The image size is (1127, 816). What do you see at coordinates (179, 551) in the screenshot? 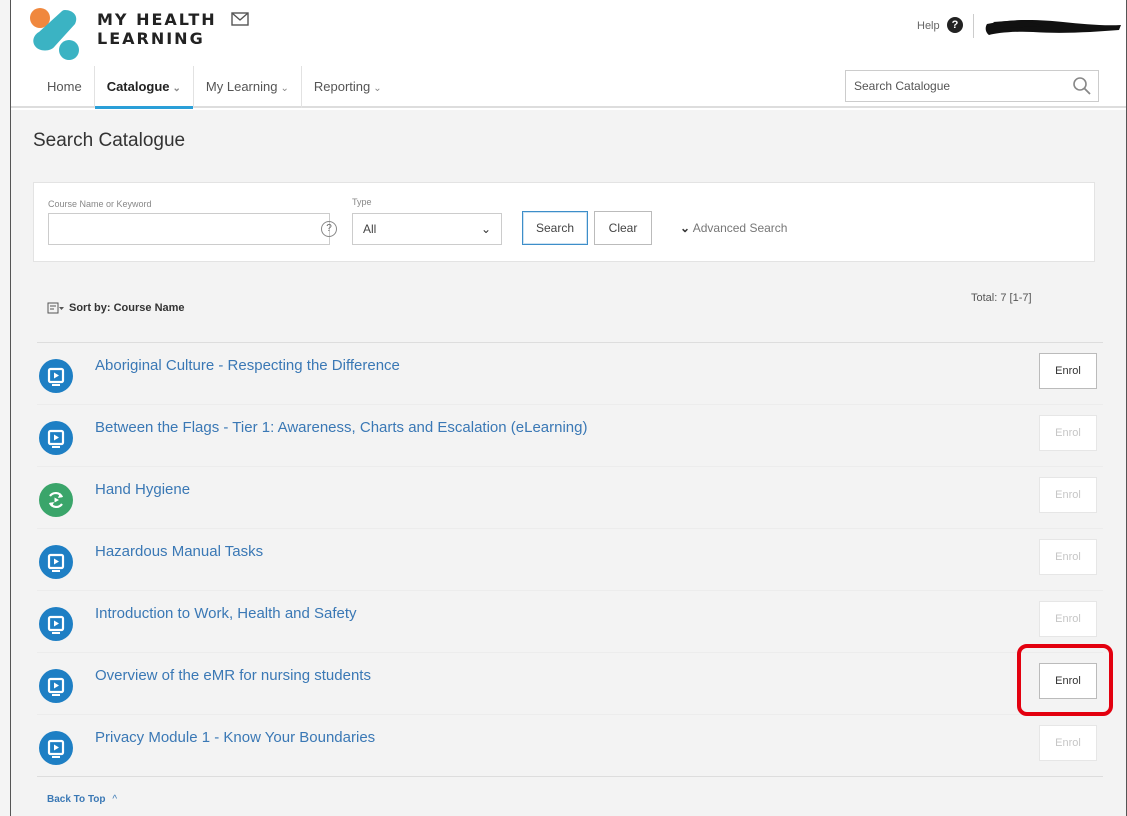
I see `course-title-link: Hazardous Manual Tasks` at bounding box center [179, 551].